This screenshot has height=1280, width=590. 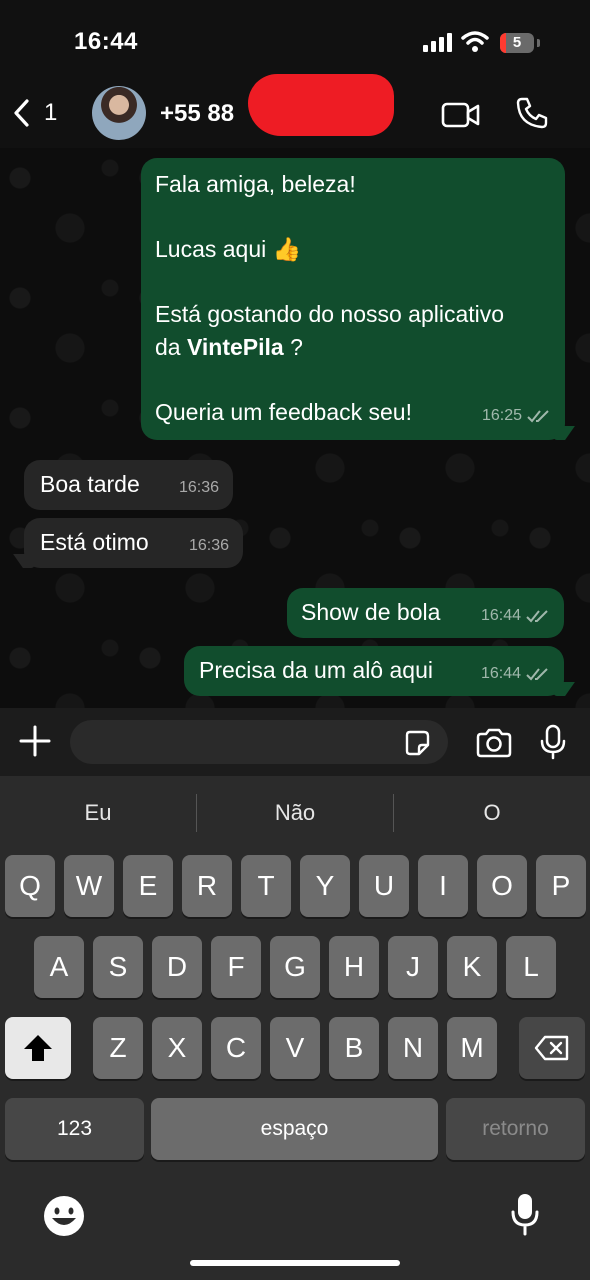 I want to click on suggestion-item: Não, so click(x=295, y=813).